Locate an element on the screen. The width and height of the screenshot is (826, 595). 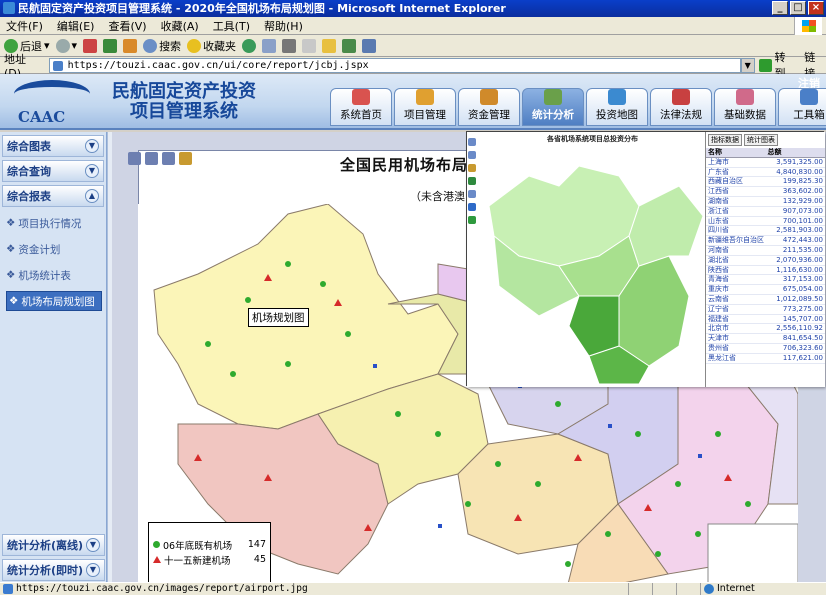
nav-tab-statistics: 统计分析 is located at coordinates (553, 107).